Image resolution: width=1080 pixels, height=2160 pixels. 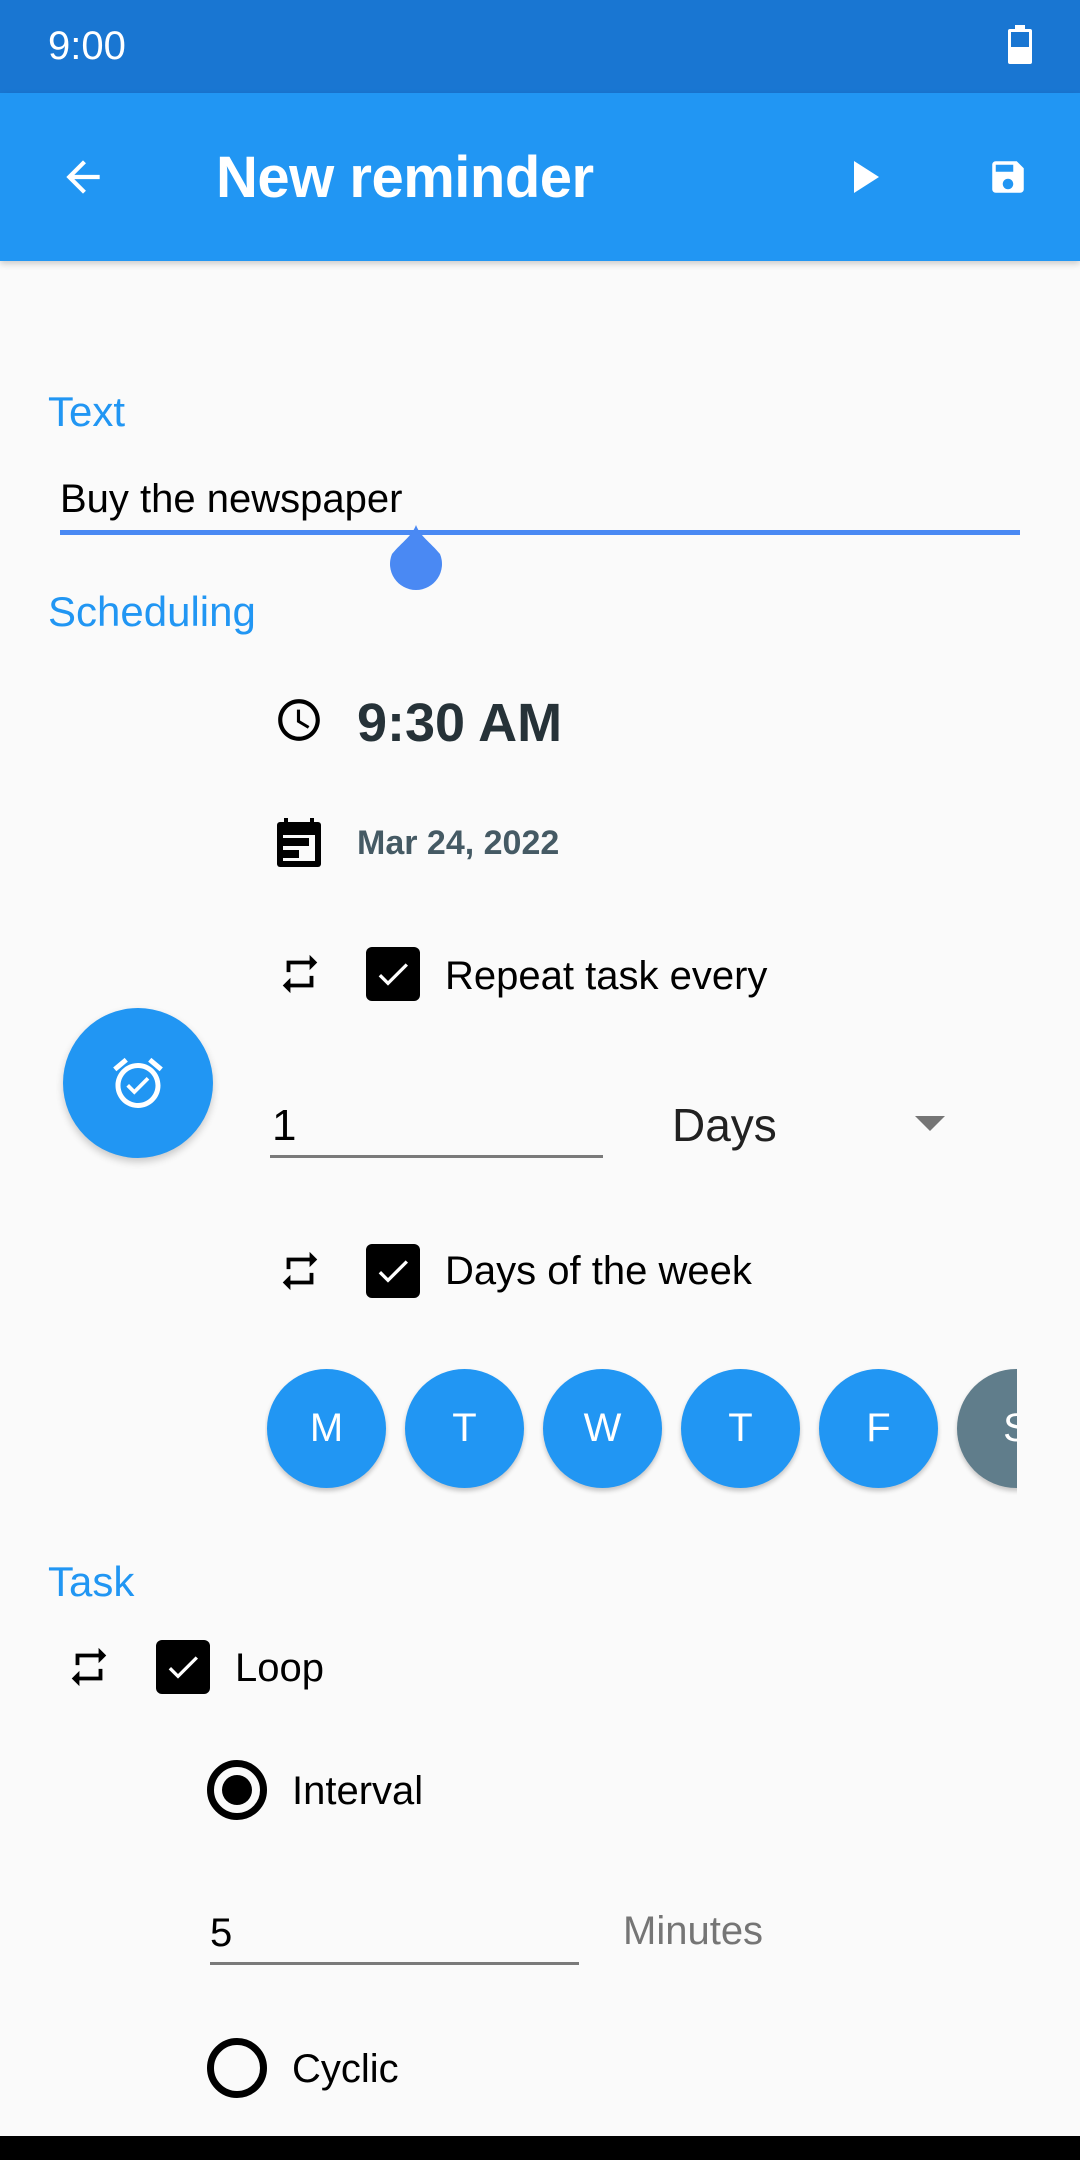 I want to click on alarm-check-icon, so click(x=138, y=1082).